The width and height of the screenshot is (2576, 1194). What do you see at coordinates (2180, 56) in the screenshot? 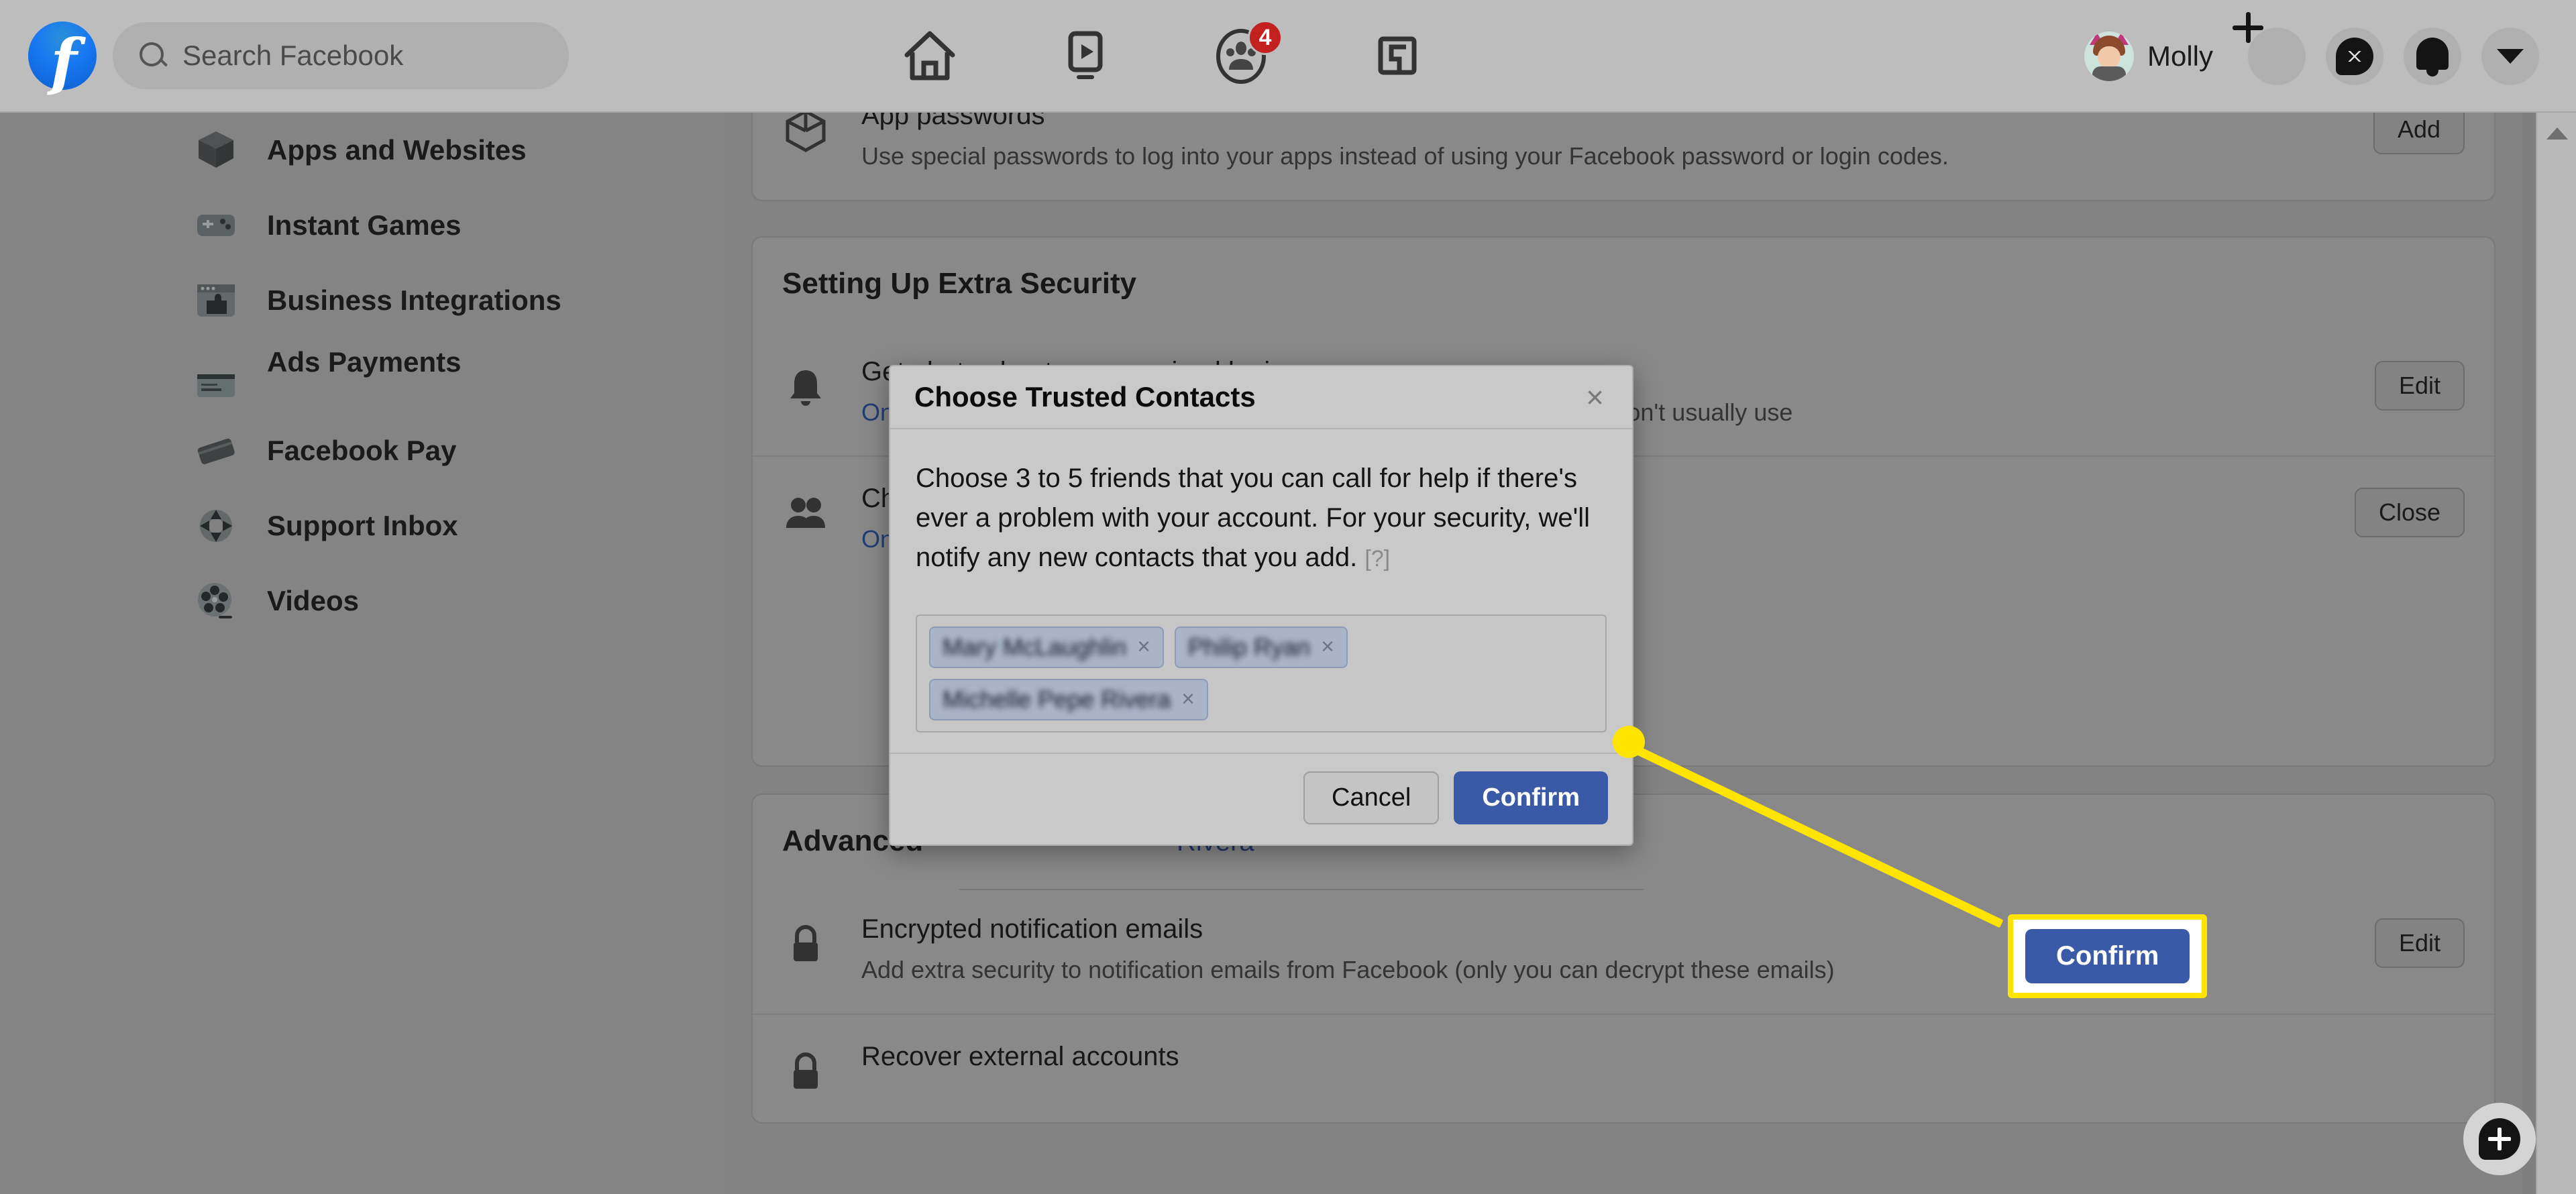
I see `profile-name: Molly` at bounding box center [2180, 56].